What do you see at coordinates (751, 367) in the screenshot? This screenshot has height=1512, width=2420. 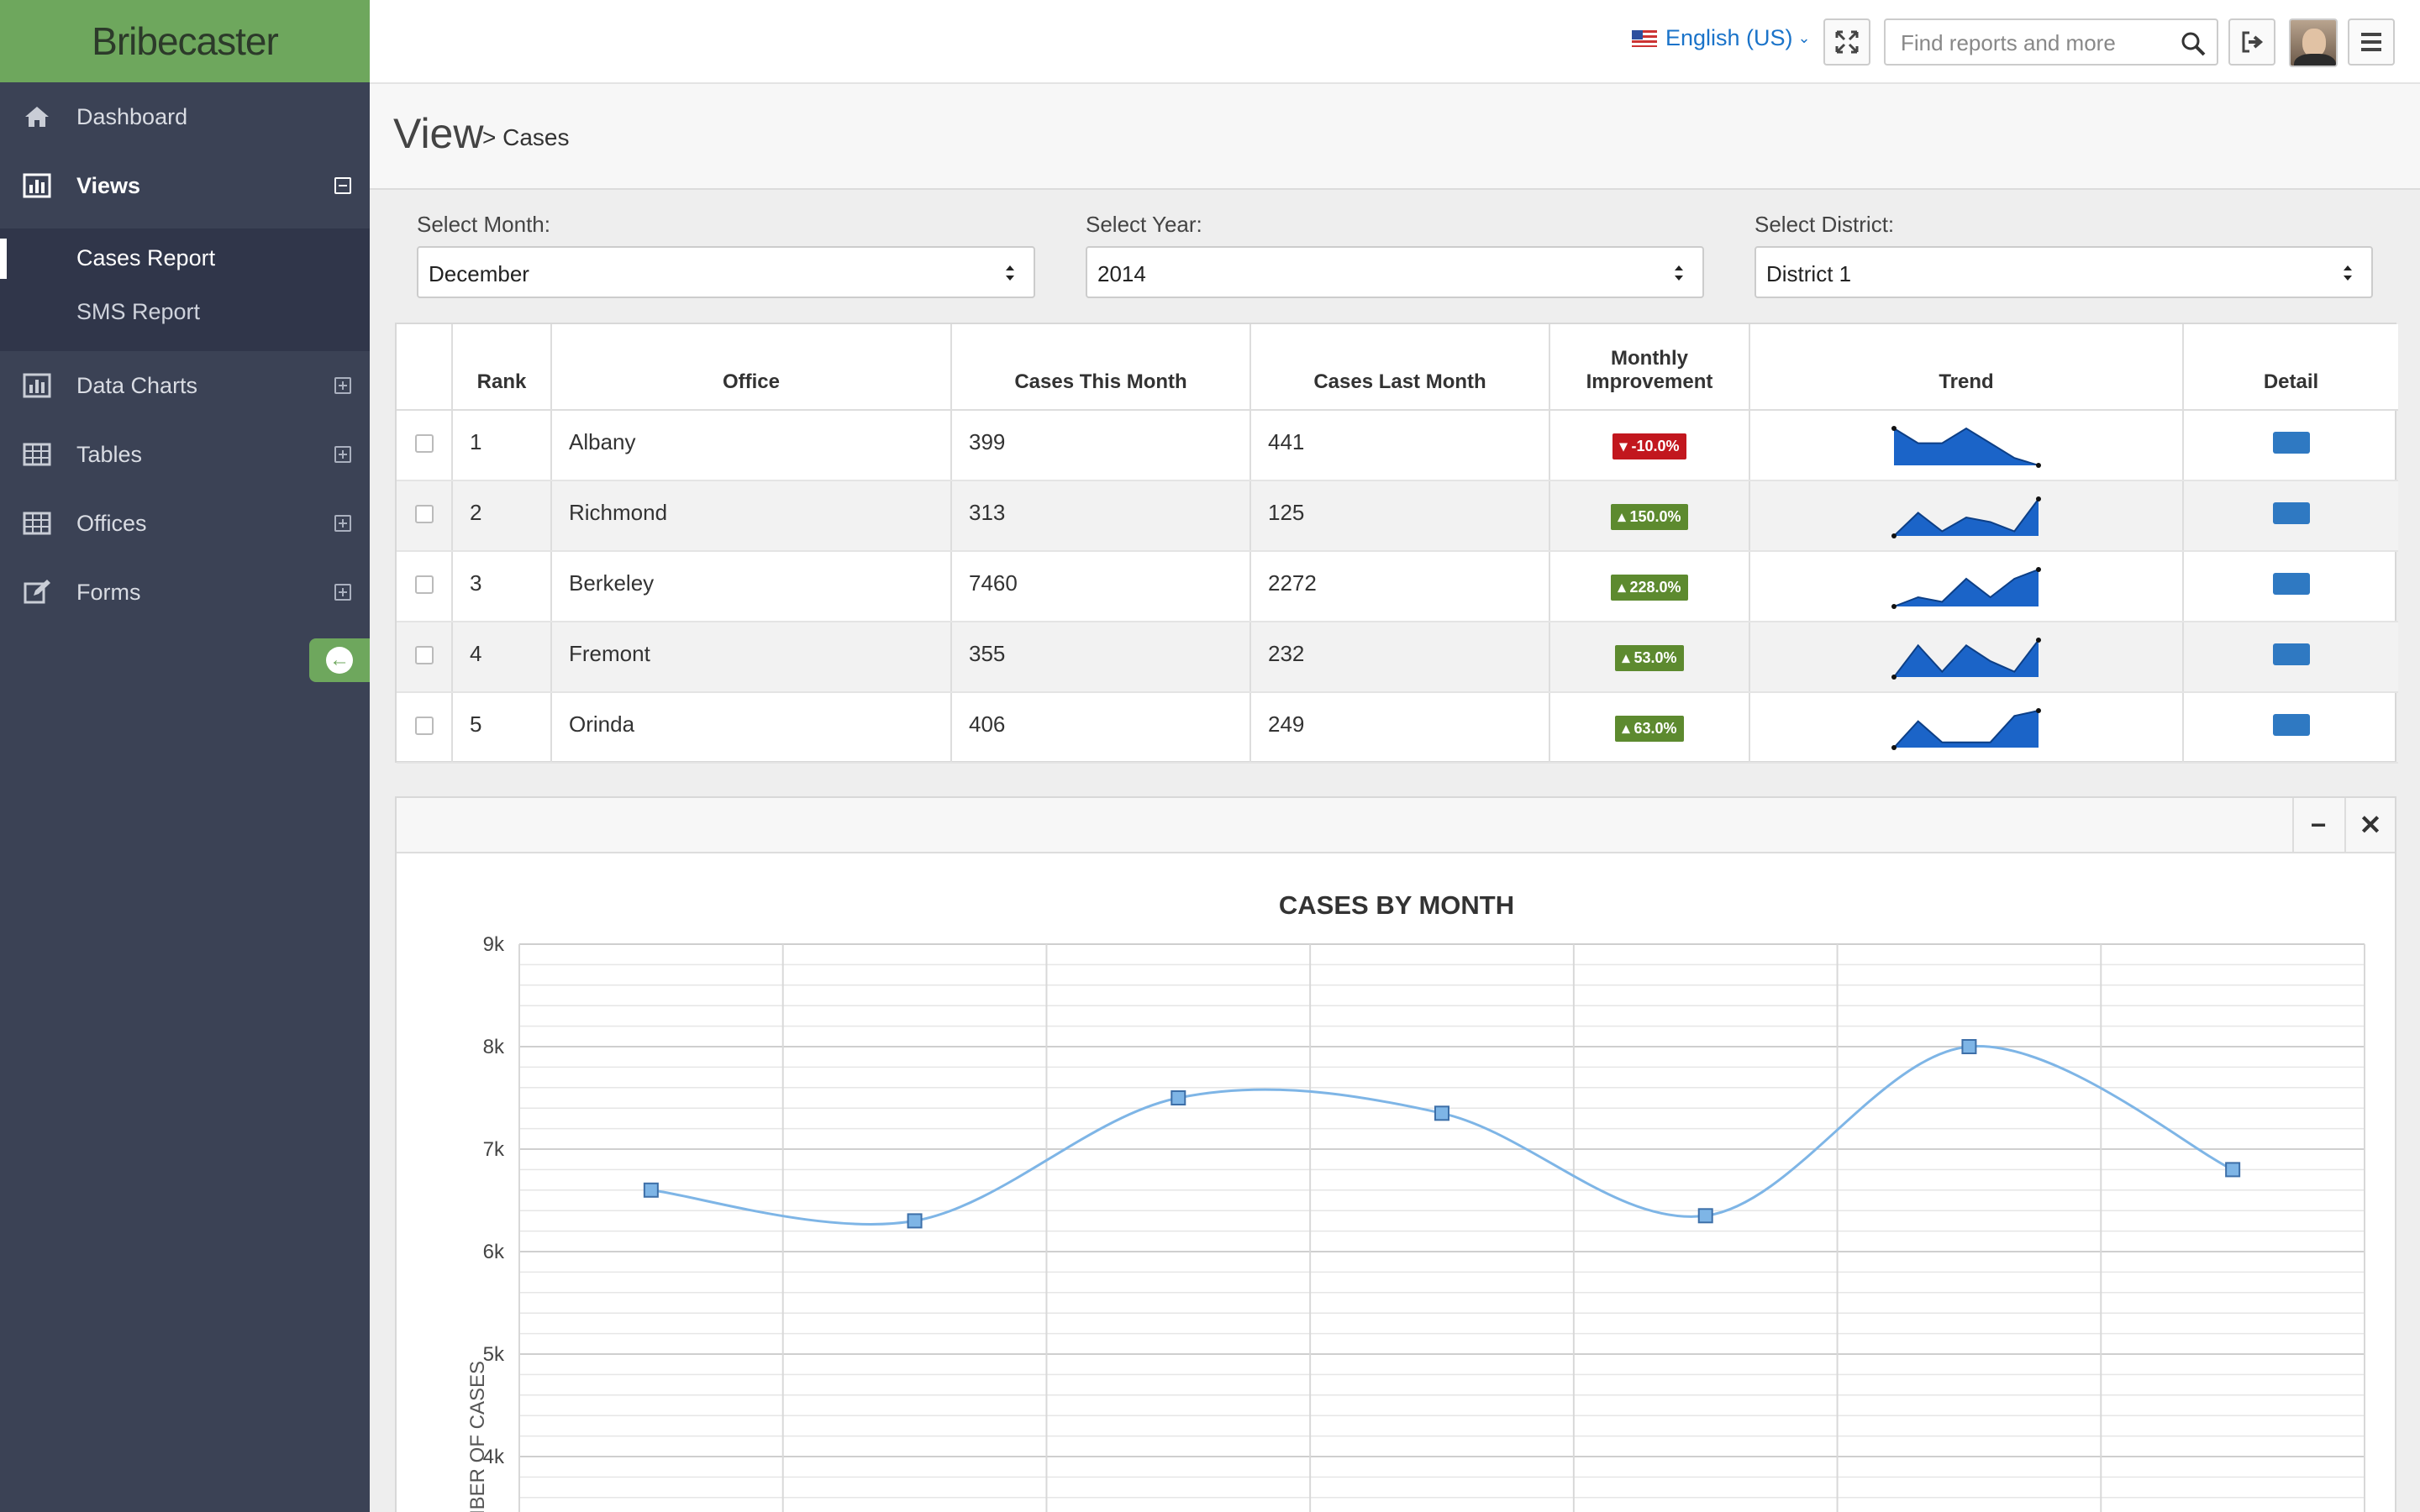 I see `col-office: Office` at bounding box center [751, 367].